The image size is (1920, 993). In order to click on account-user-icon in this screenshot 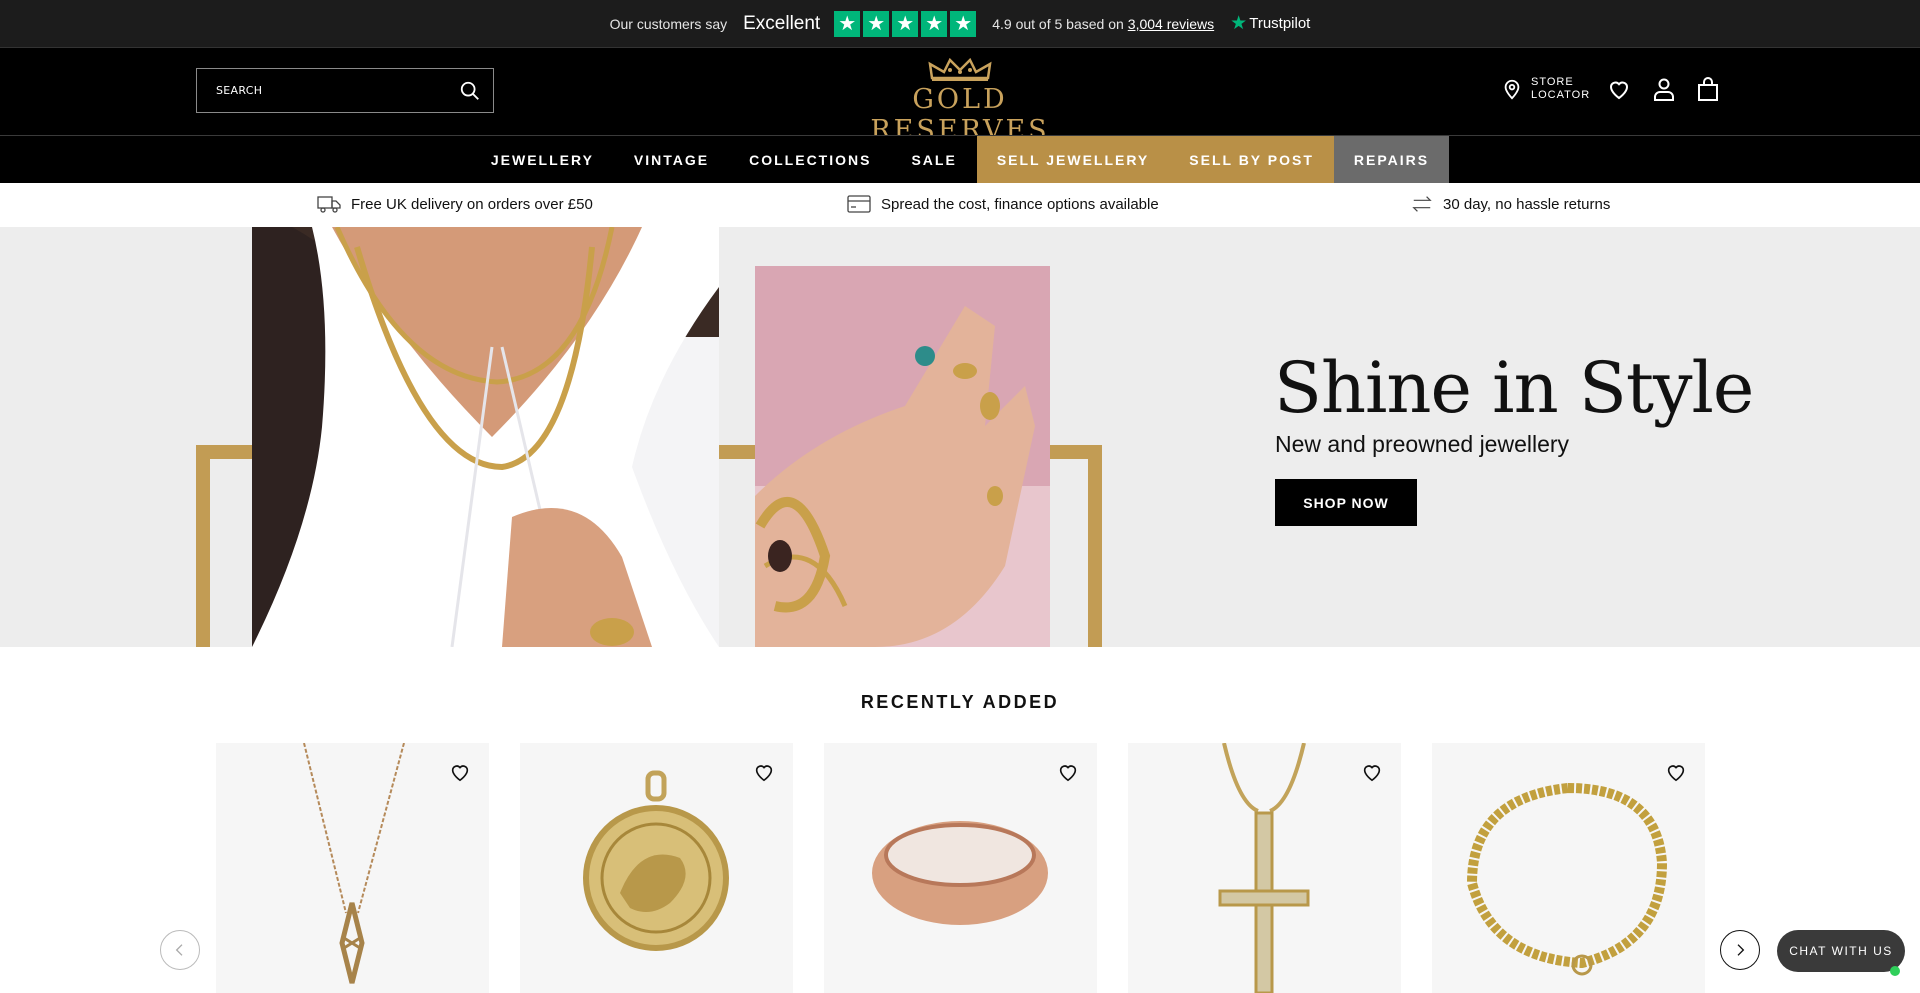, I will do `click(1664, 89)`.